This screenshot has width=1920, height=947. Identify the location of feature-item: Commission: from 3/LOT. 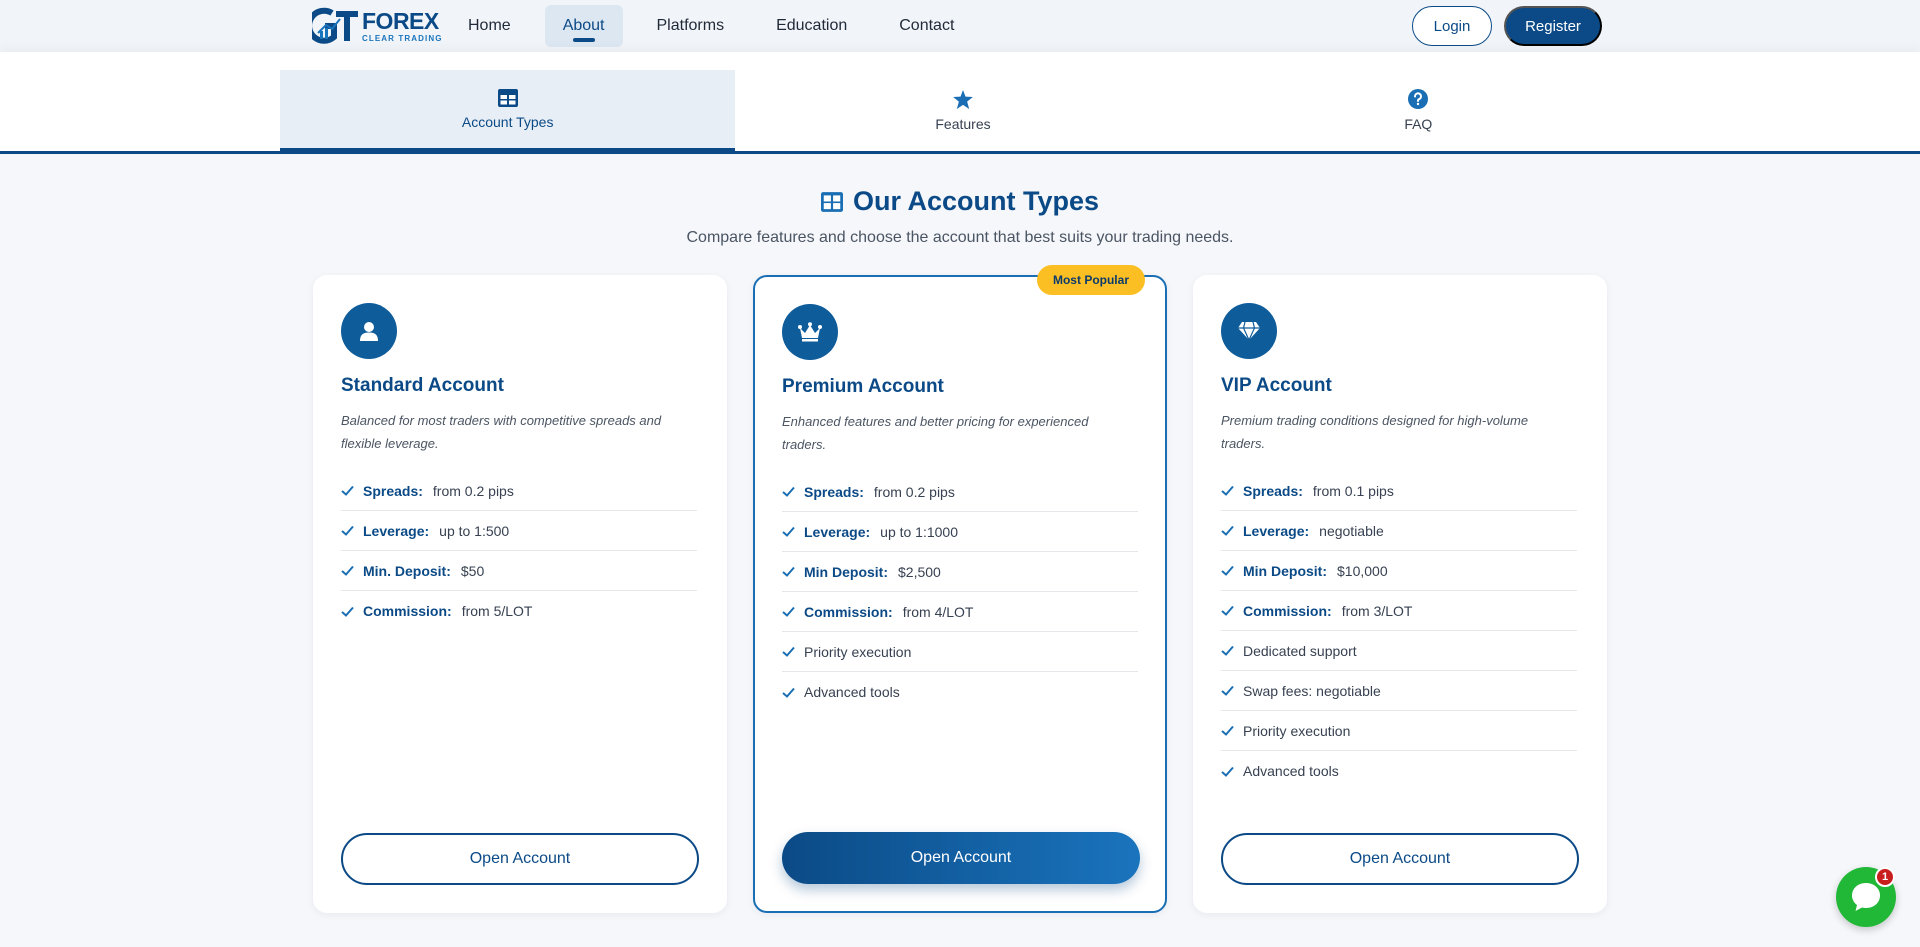
(1399, 611).